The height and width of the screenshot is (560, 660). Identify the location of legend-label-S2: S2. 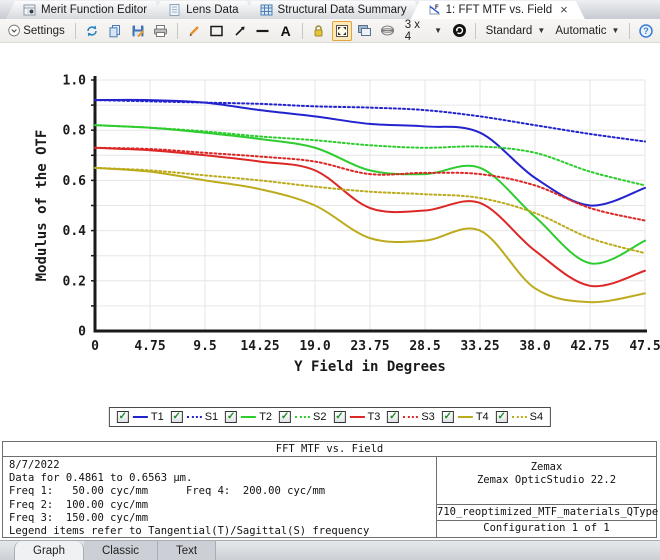
(320, 417).